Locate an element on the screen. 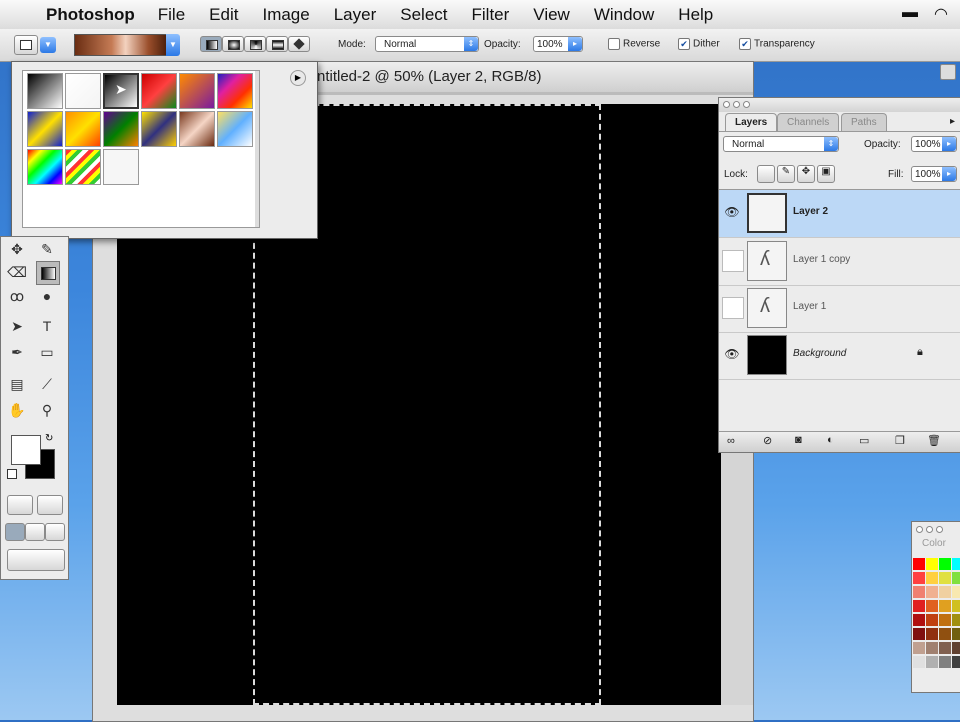 The width and height of the screenshot is (960, 722). screen-mode-full-button is located at coordinates (55, 532).